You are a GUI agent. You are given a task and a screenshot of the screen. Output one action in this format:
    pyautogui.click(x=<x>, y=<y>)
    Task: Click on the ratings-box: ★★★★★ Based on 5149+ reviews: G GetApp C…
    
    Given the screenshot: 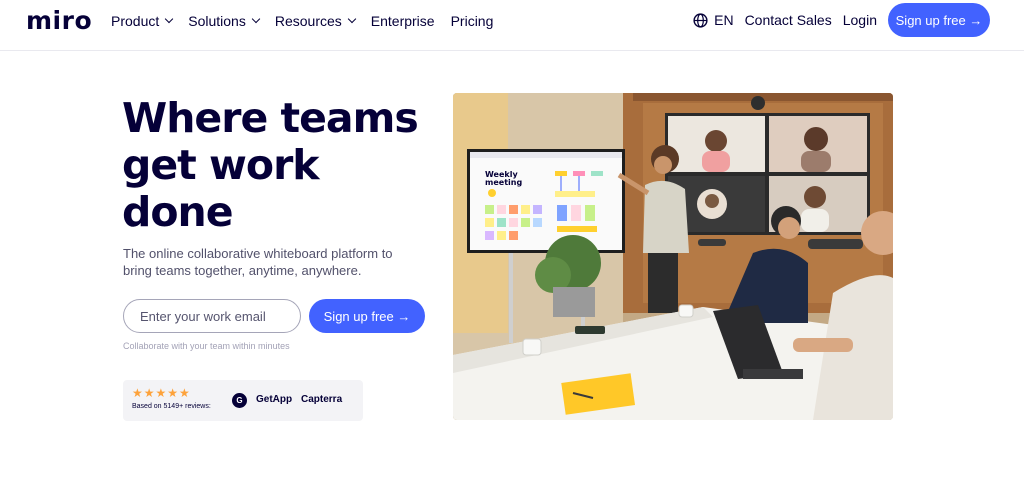 What is the action you would take?
    pyautogui.click(x=243, y=400)
    